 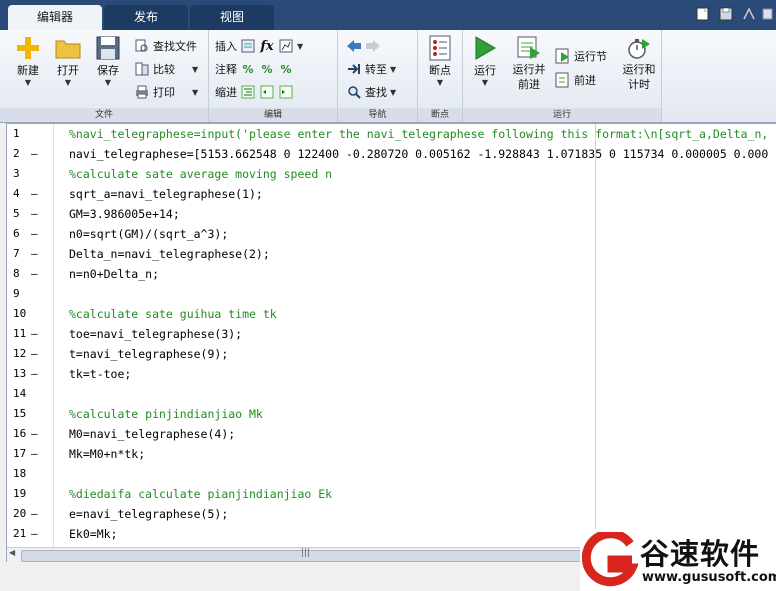 What do you see at coordinates (391, 474) in the screenshot?
I see `code-line: 18` at bounding box center [391, 474].